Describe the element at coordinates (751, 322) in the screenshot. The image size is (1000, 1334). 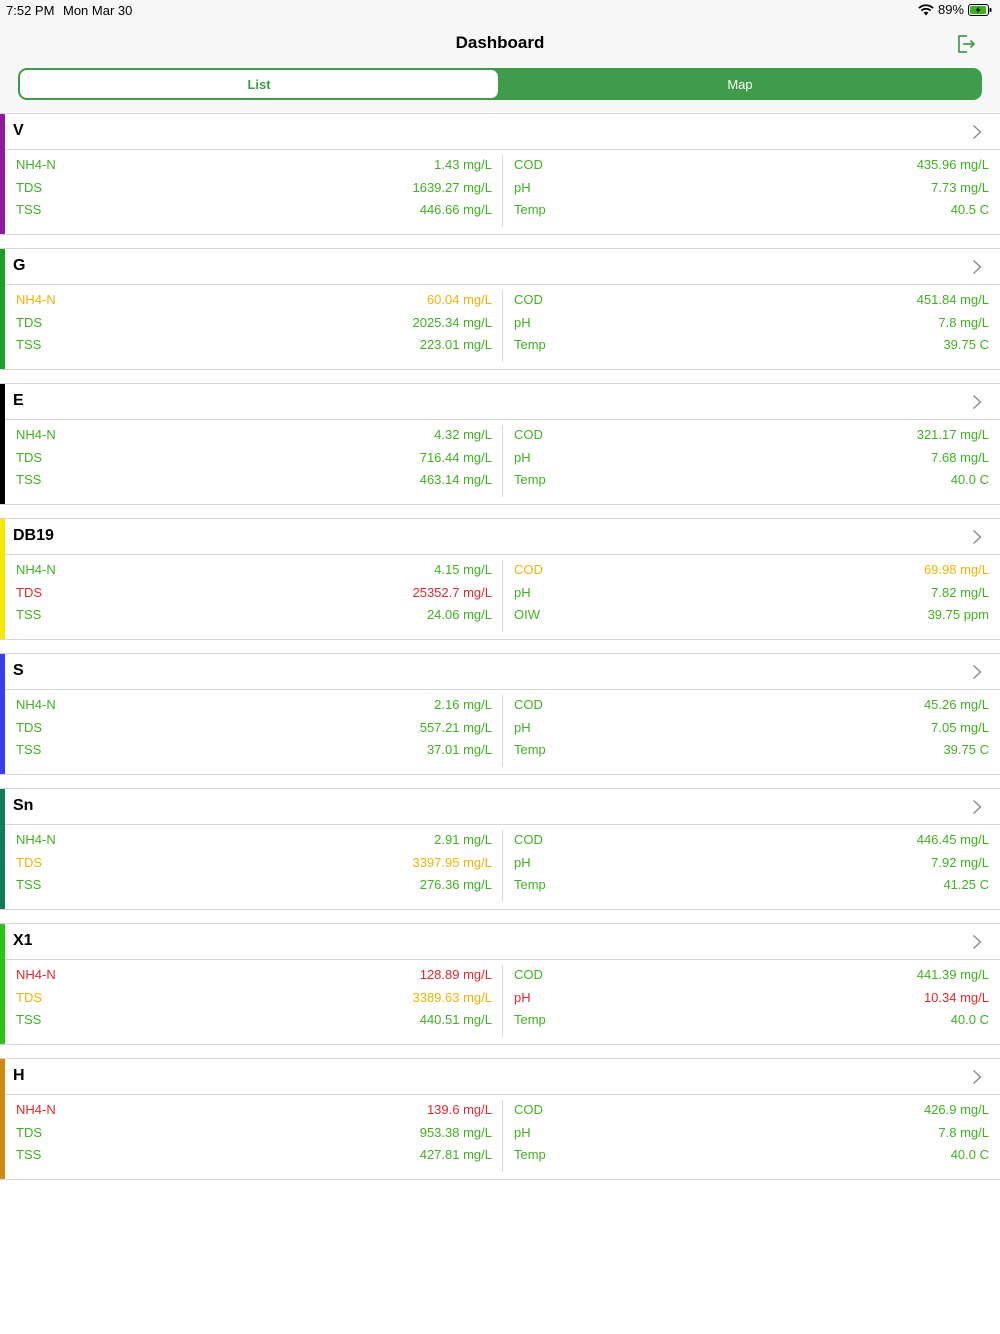
I see `readings-right-column: COD 451.84 mg/L pH 7.8 mg/L Temp 39.75 C` at that location.